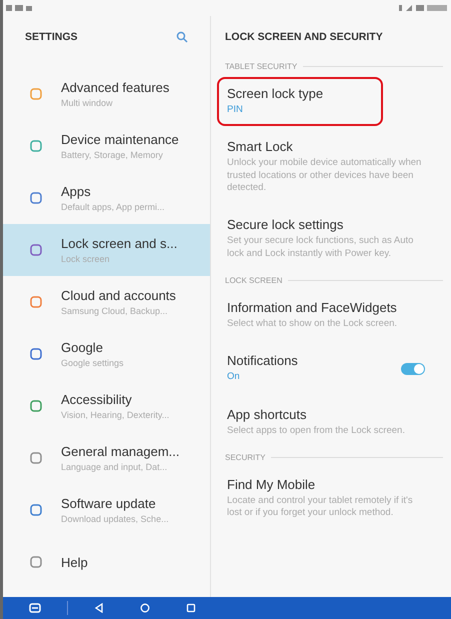 The image size is (451, 619). Describe the element at coordinates (312, 324) in the screenshot. I see `row-subtitle: Select what to show on the Lock screen.` at that location.